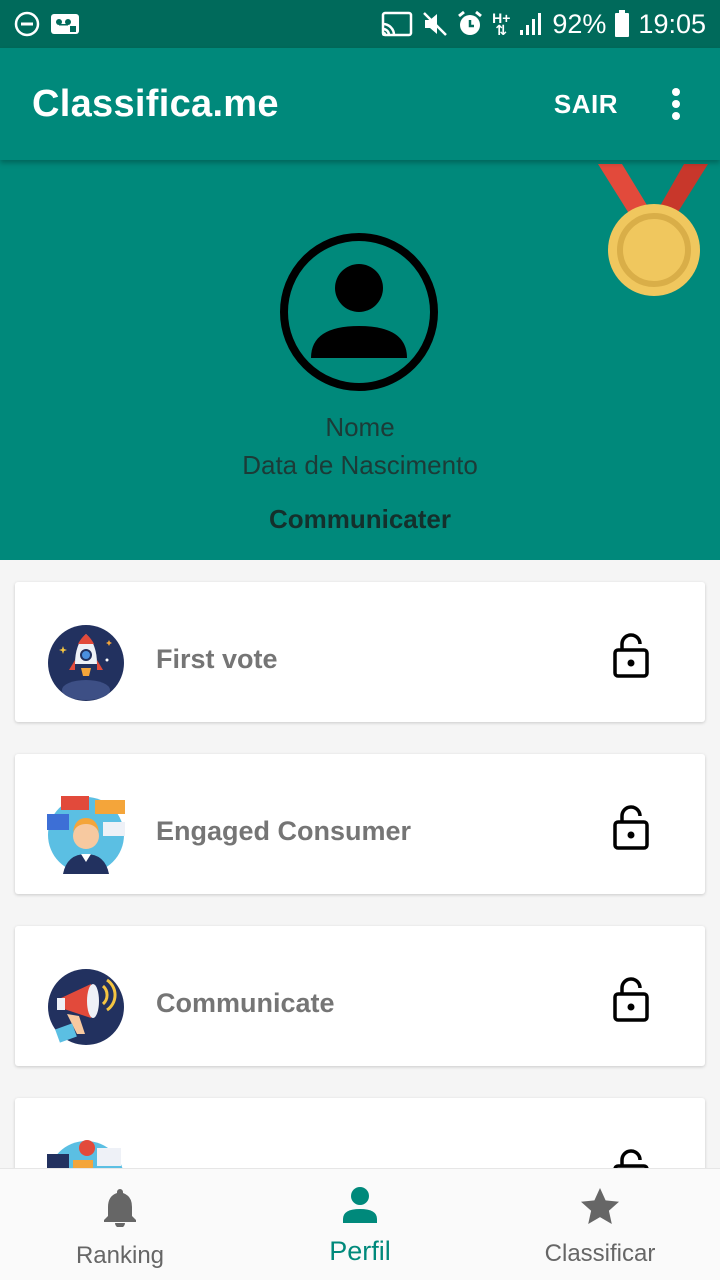 This screenshot has height=1280, width=720. Describe the element at coordinates (27, 24) in the screenshot. I see `do-not-disturb-icon` at that location.